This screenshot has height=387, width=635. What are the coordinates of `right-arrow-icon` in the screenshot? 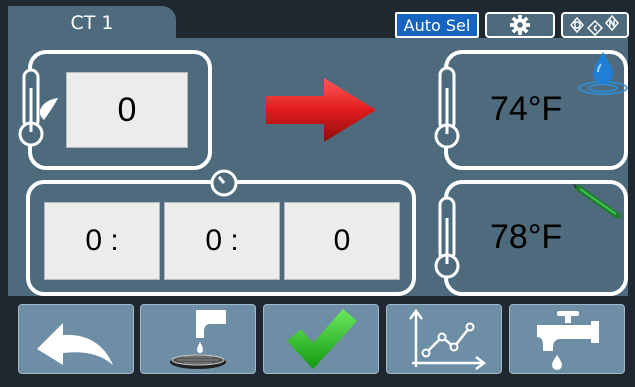 It's located at (321, 110).